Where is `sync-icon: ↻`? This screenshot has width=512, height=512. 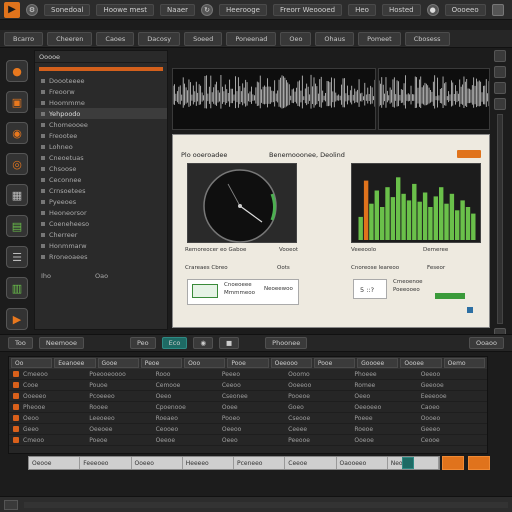
sync-icon: ↻ is located at coordinates (207, 9).